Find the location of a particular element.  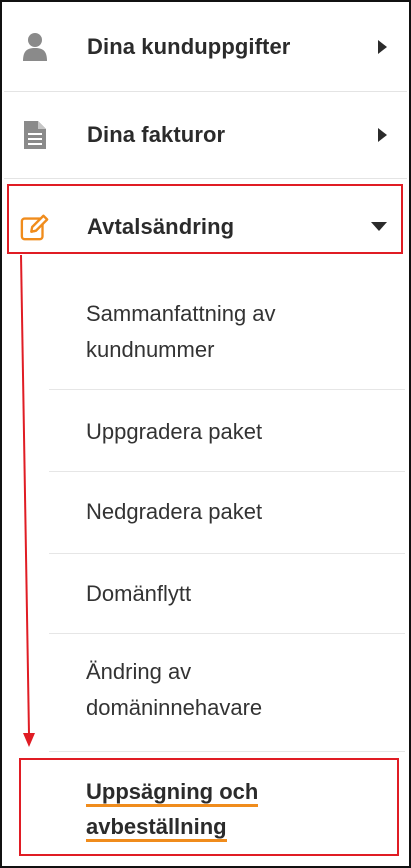

submenu-item-andring-domaninnehavare: Ändring av domäninnehavare is located at coordinates (227, 693).